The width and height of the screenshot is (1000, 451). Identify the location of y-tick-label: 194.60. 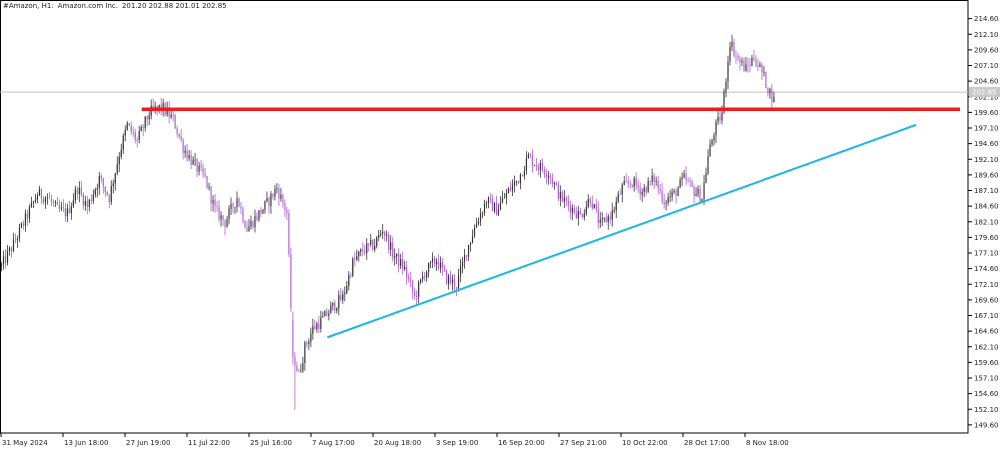
(986, 144).